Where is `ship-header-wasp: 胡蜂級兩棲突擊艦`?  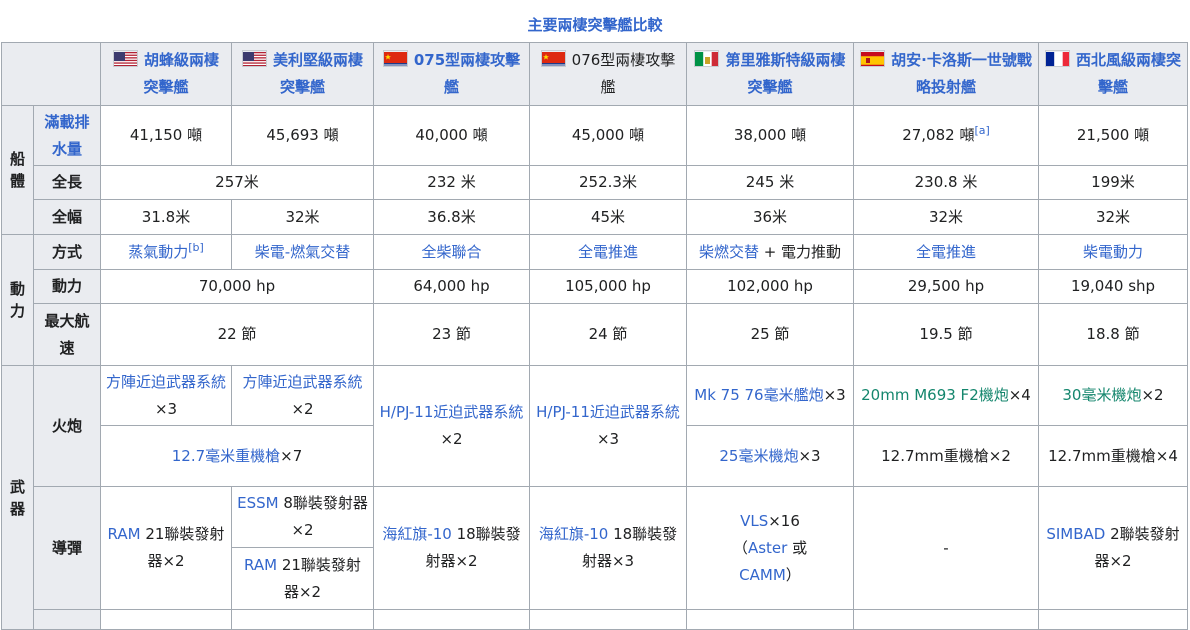 ship-header-wasp: 胡蜂級兩棲突擊艦 is located at coordinates (166, 74).